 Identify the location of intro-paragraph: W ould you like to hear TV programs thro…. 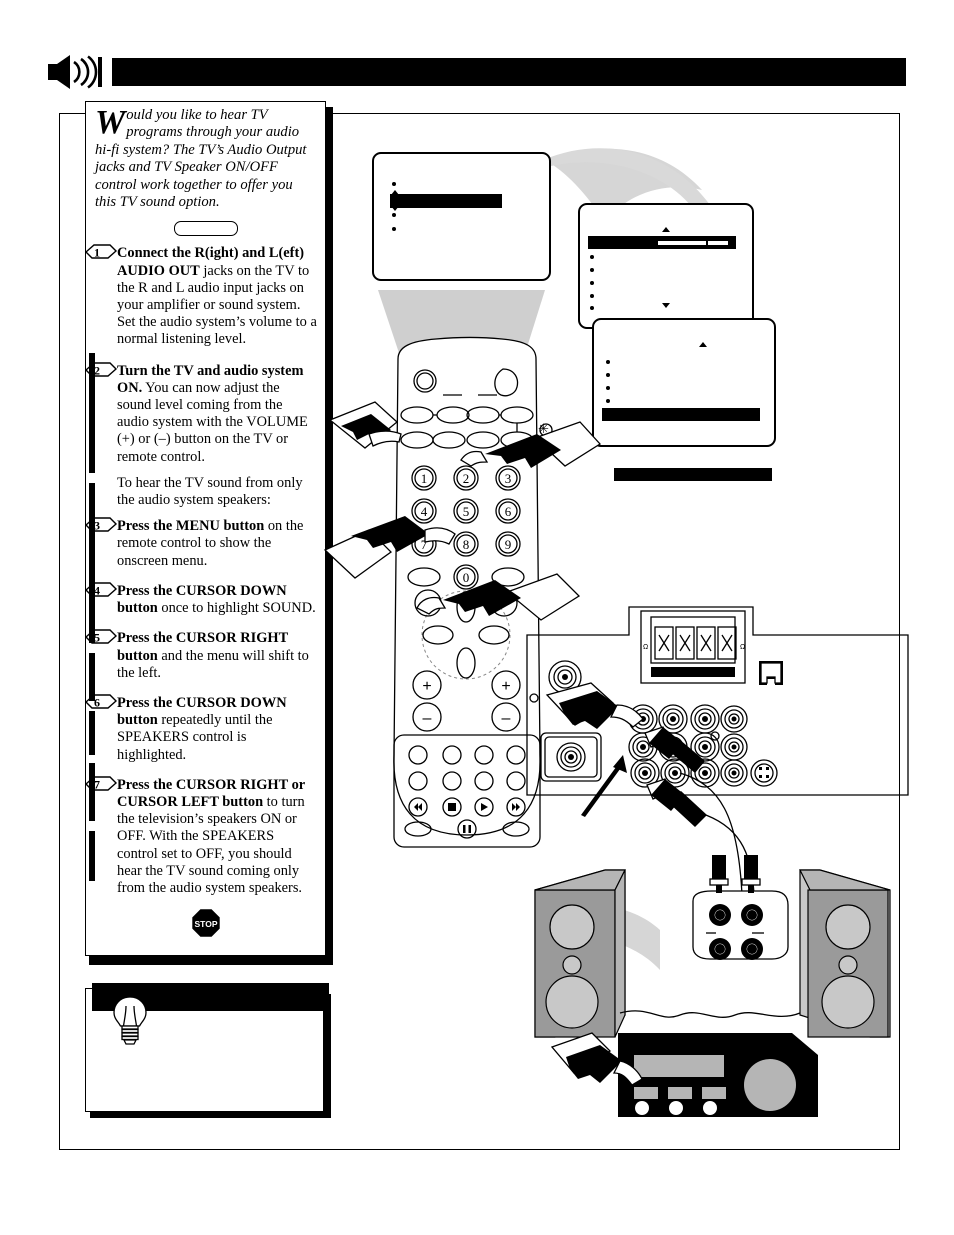
(206, 157).